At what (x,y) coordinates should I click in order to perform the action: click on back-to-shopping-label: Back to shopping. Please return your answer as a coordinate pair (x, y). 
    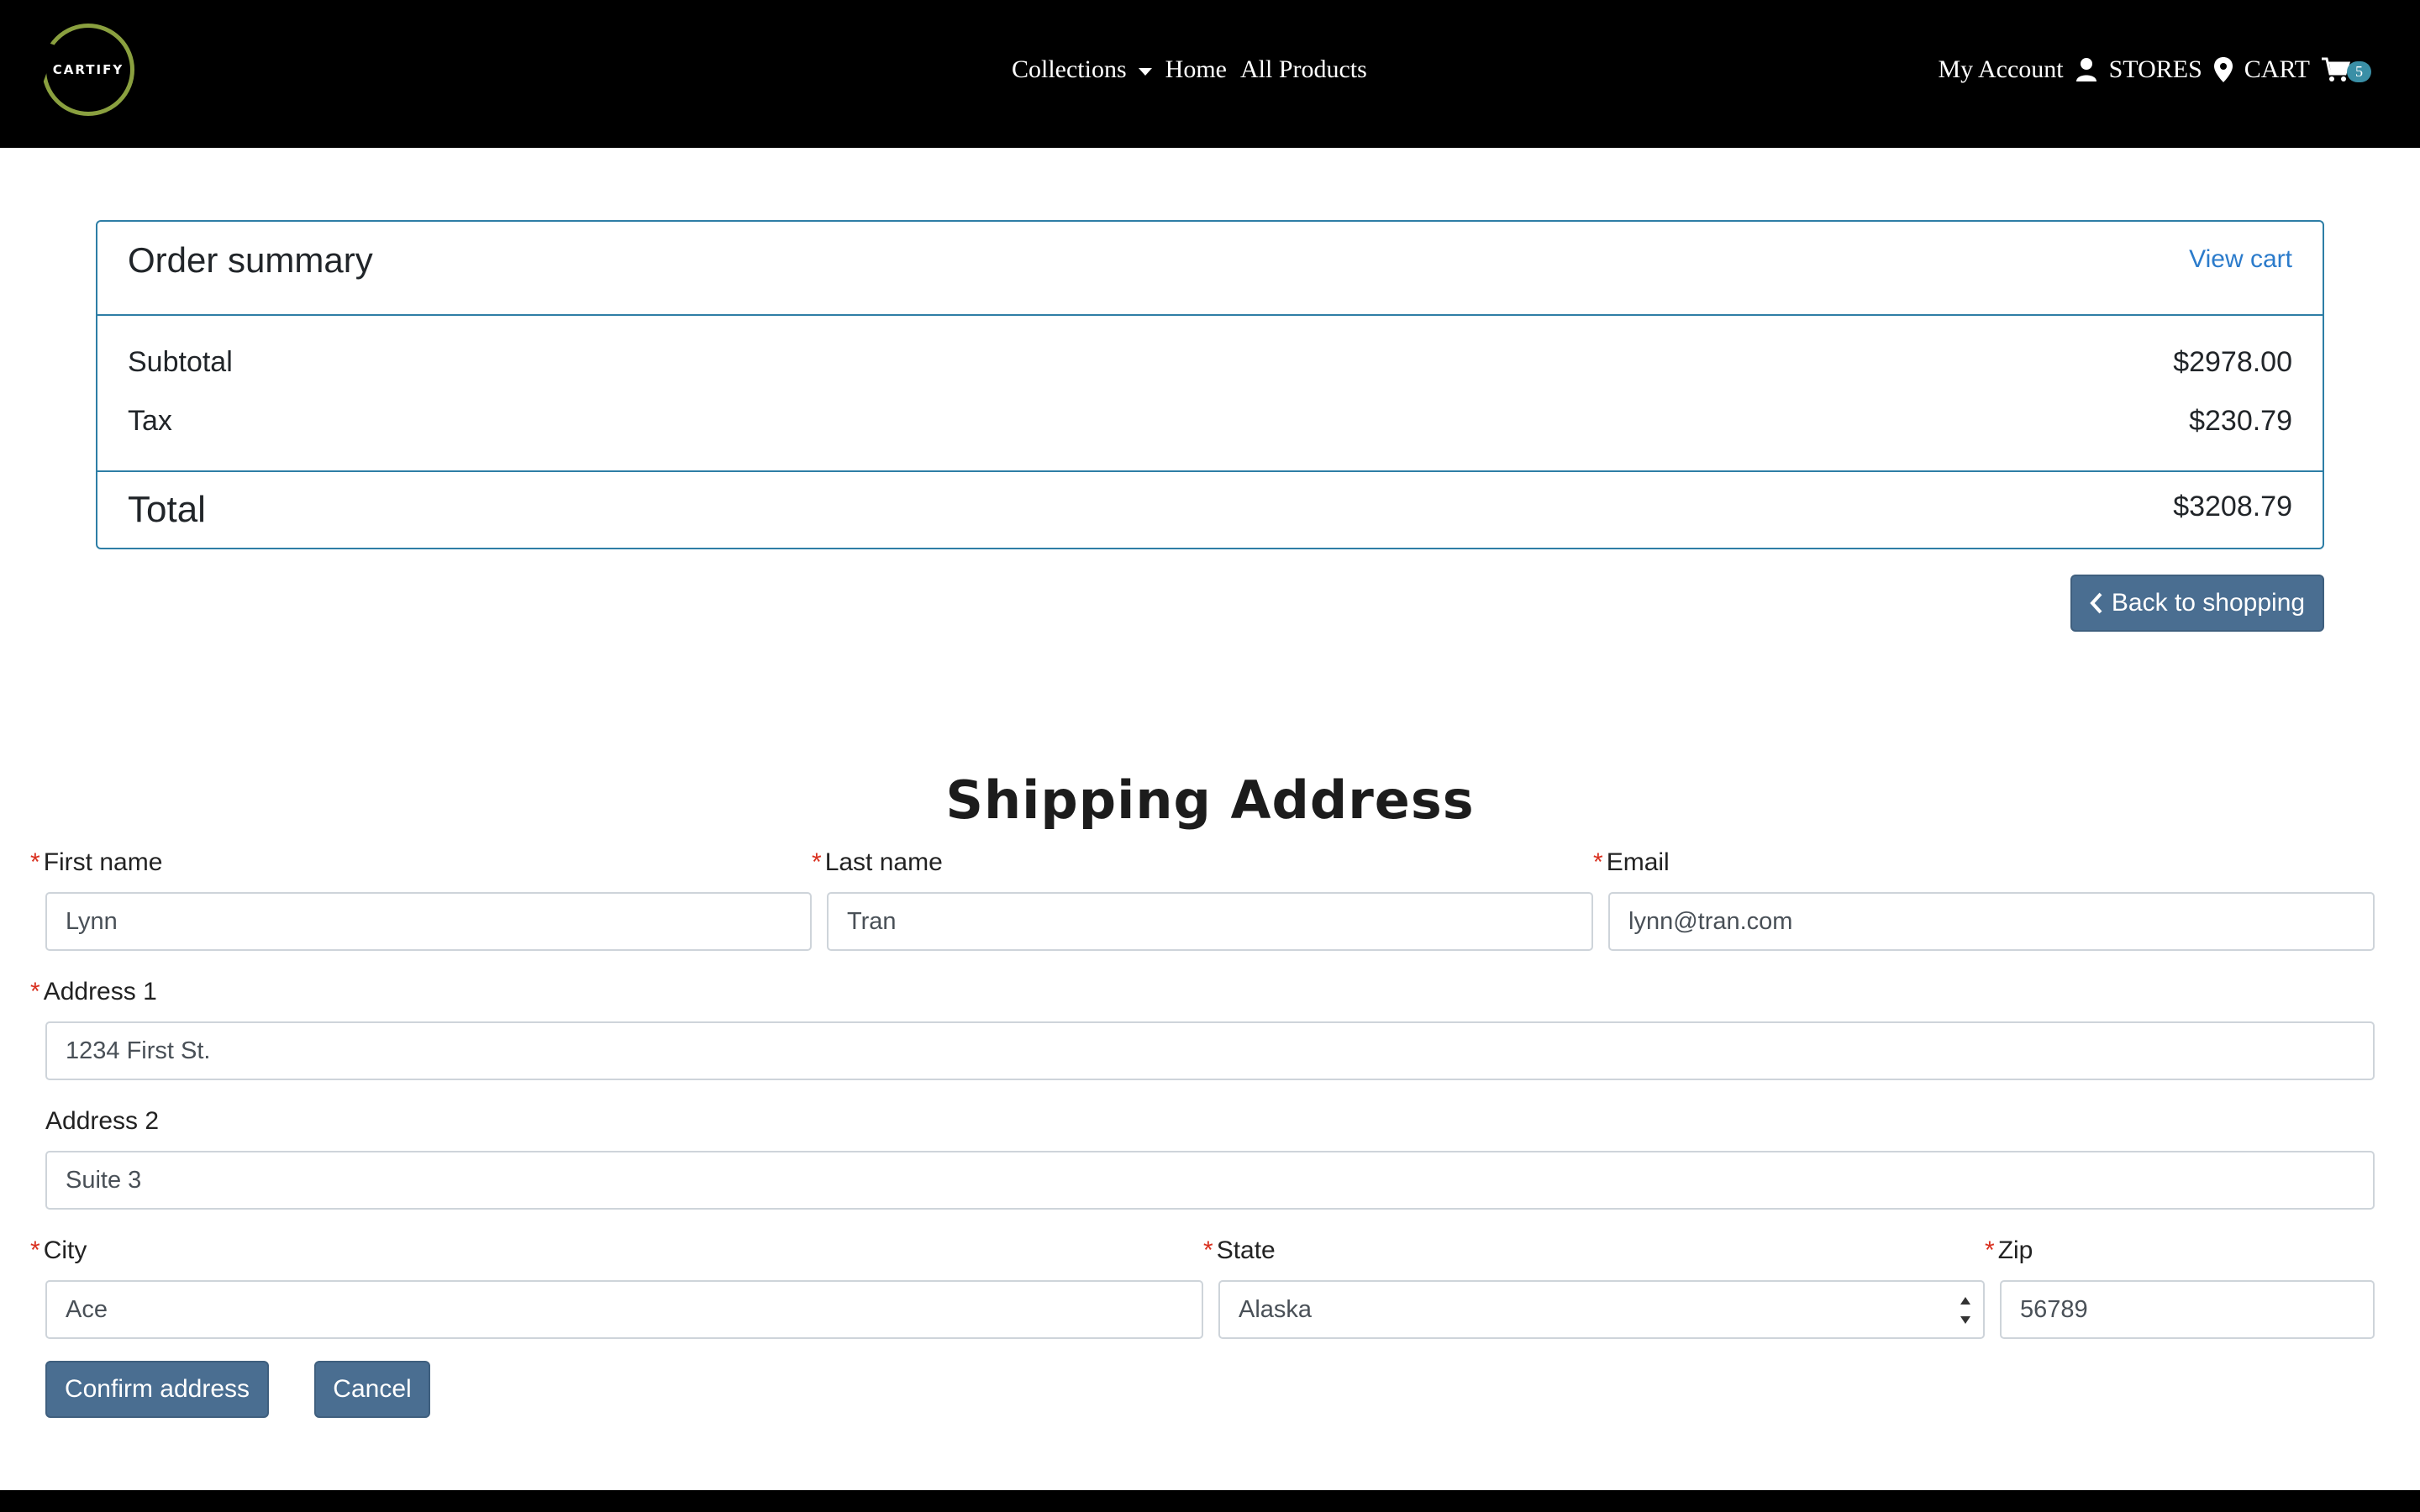
    Looking at the image, I should click on (2208, 603).